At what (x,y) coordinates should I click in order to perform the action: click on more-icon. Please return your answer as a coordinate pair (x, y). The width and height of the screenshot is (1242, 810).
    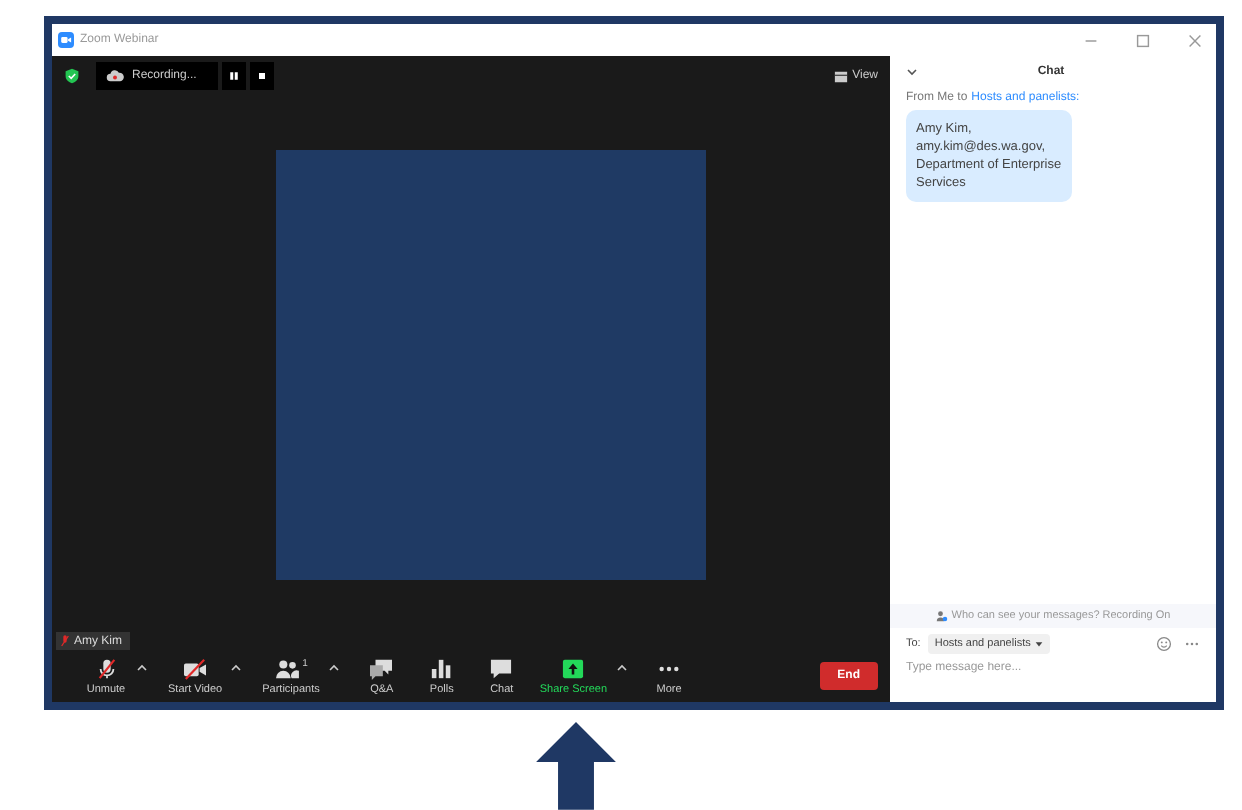
    Looking at the image, I should click on (1192, 644).